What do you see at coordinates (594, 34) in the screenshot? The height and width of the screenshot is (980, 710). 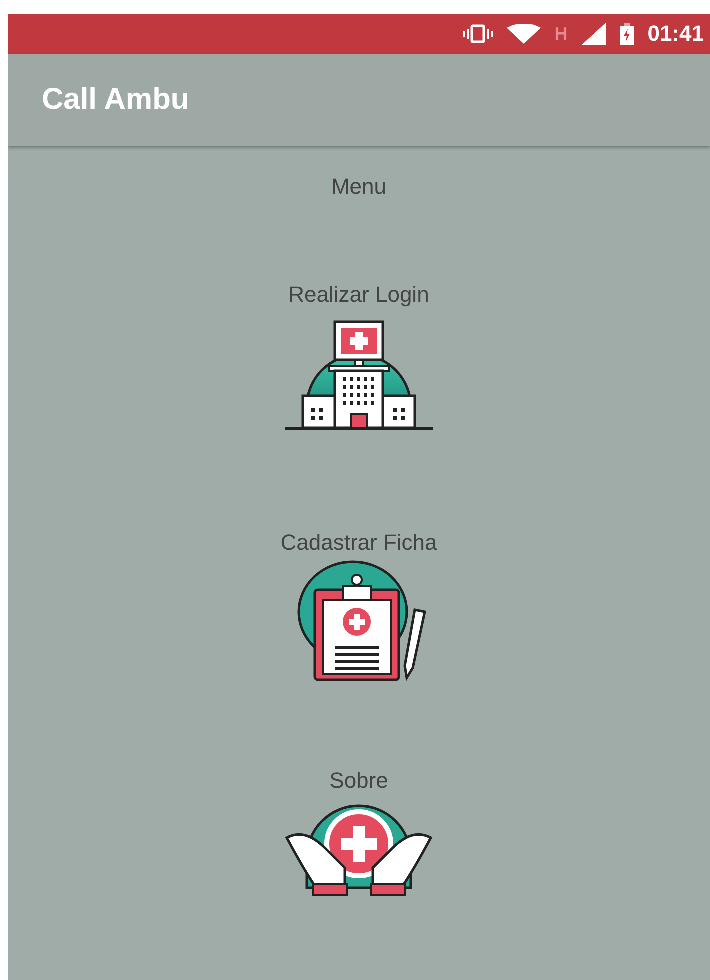 I see `signal-icon` at bounding box center [594, 34].